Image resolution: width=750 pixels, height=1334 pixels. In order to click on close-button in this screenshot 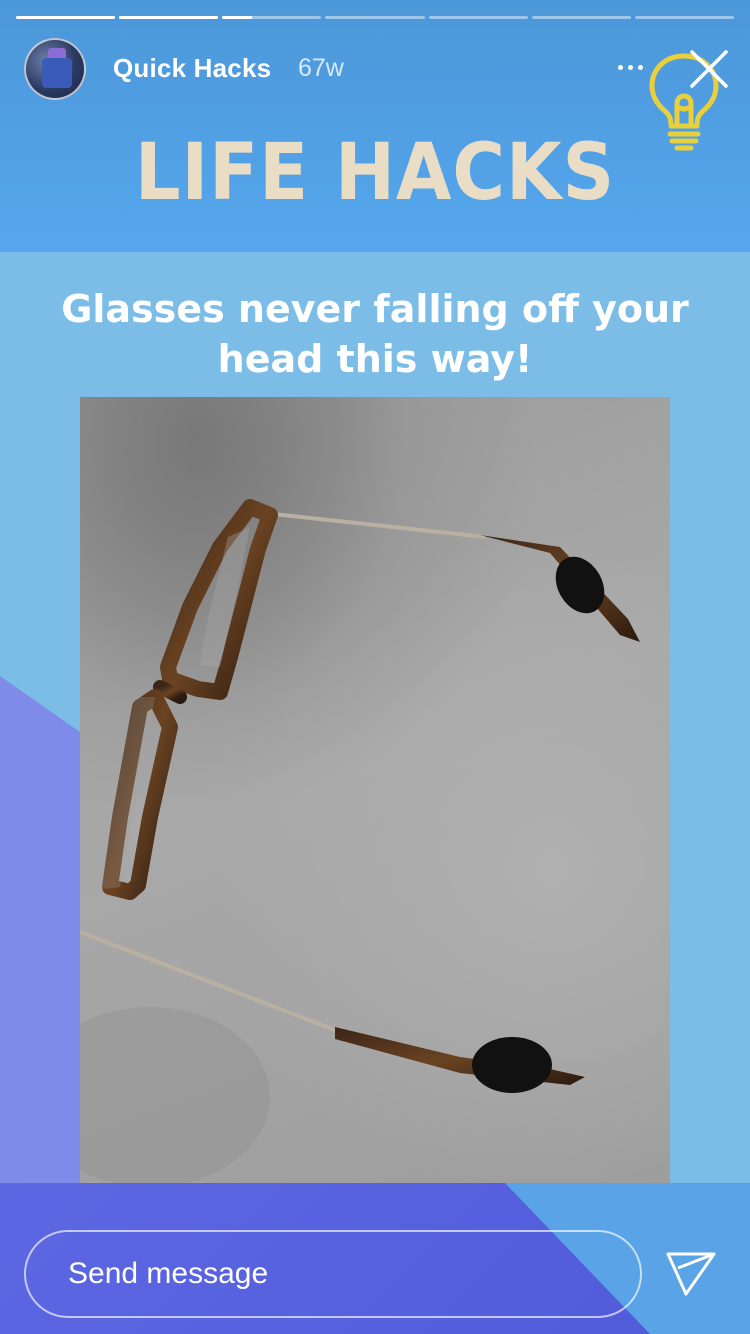, I will do `click(709, 69)`.